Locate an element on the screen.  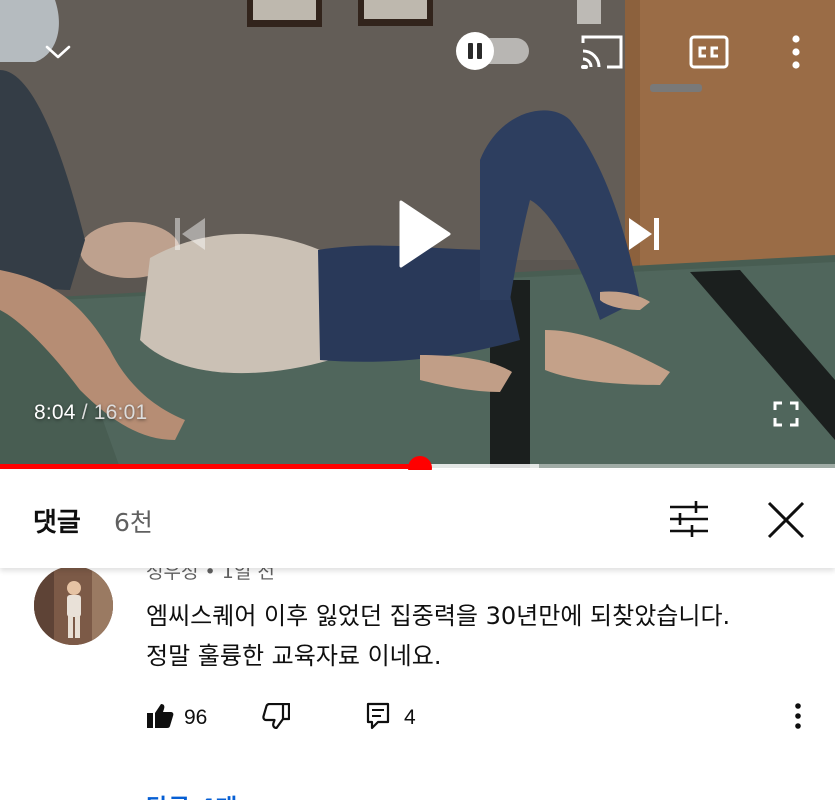
skip-previous-icon is located at coordinates (190, 236).